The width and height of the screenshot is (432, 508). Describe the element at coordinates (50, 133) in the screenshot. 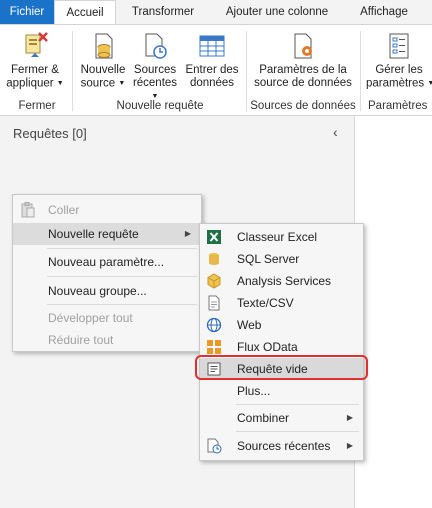

I see `queries-pane-title: Requêtes [0]` at that location.